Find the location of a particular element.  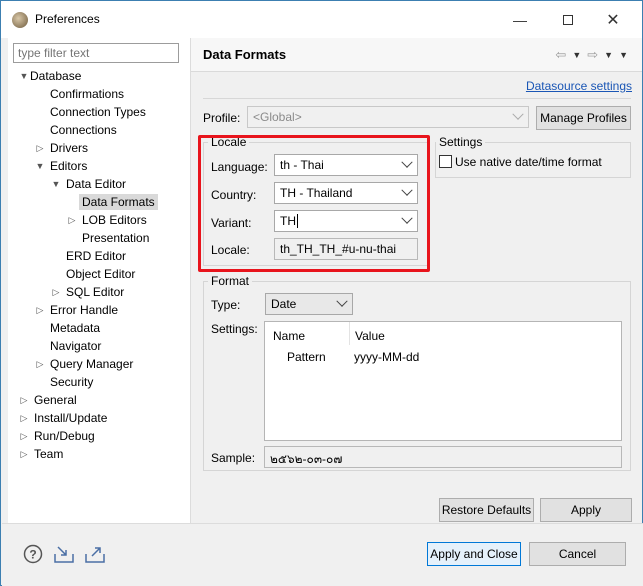

highlight-box is located at coordinates (314, 203).